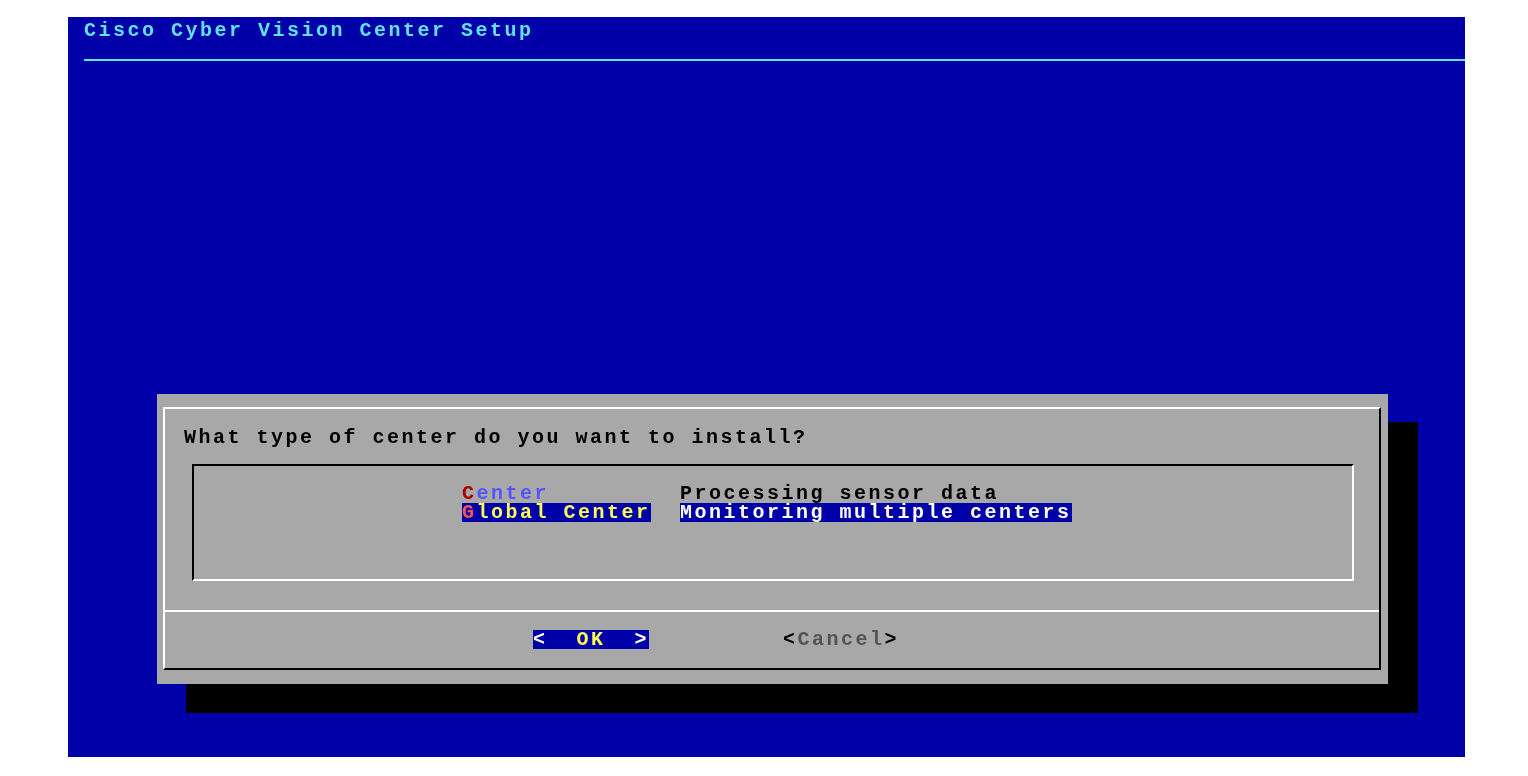  Describe the element at coordinates (876, 512) in the screenshot. I see `option-description: Monitoring multiple centers` at that location.